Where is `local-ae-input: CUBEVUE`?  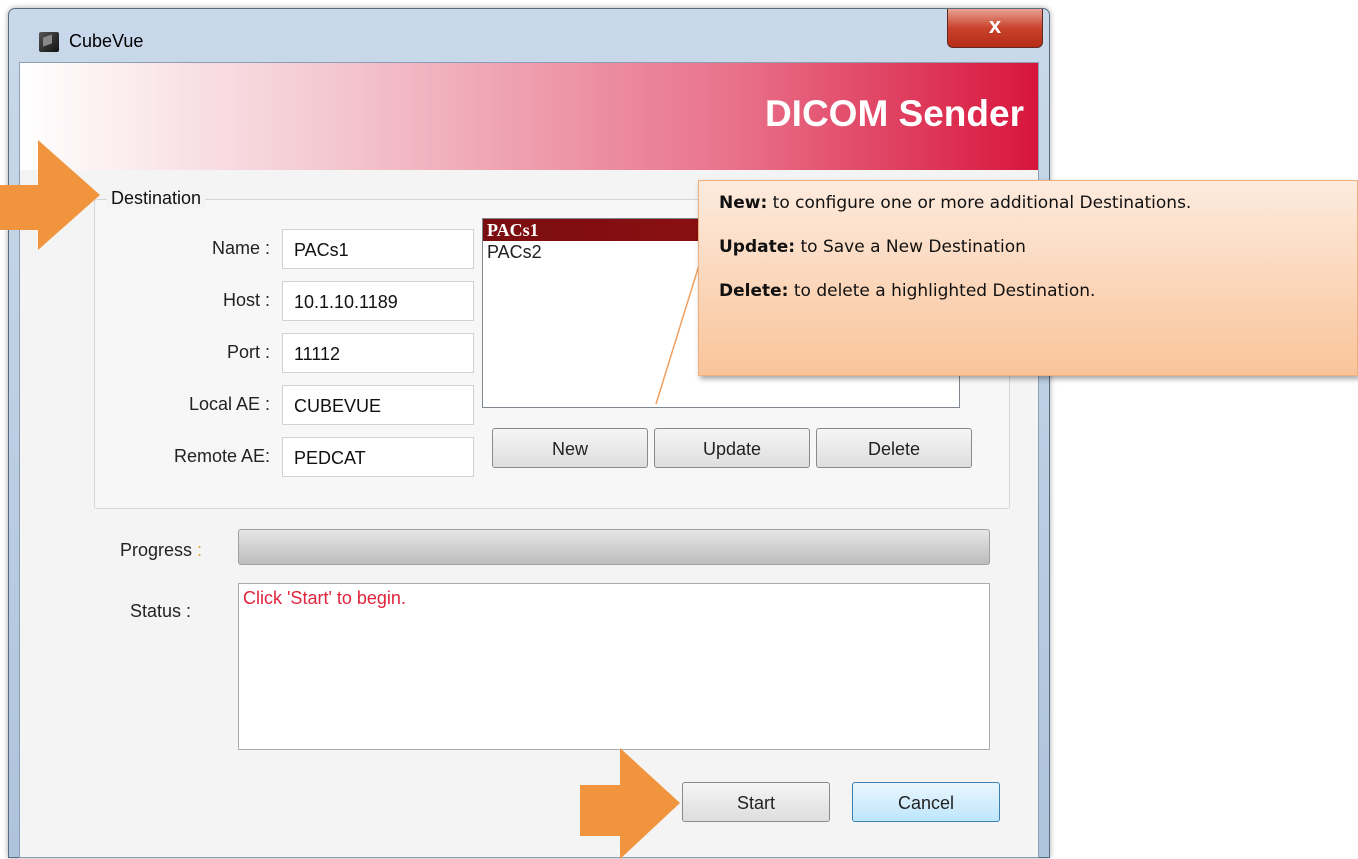
local-ae-input: CUBEVUE is located at coordinates (378, 405).